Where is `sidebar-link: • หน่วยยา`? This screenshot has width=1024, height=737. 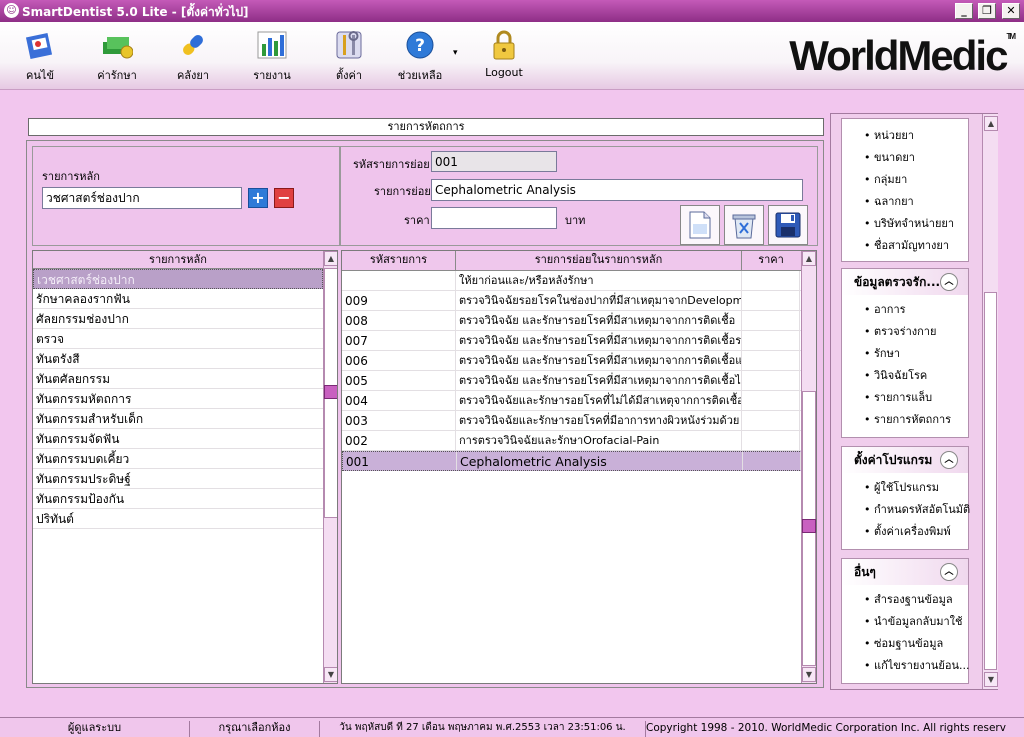
sidebar-link: • หน่วยยา is located at coordinates (905, 136).